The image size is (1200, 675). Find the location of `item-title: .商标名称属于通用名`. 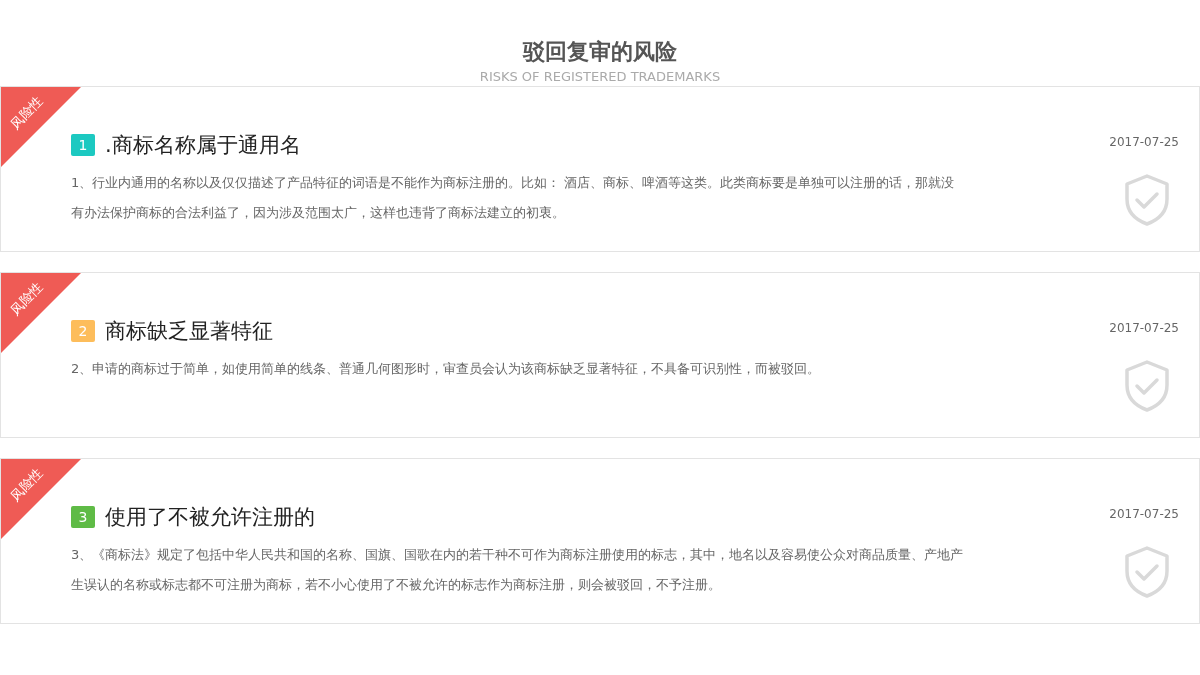

item-title: .商标名称属于通用名 is located at coordinates (203, 145).